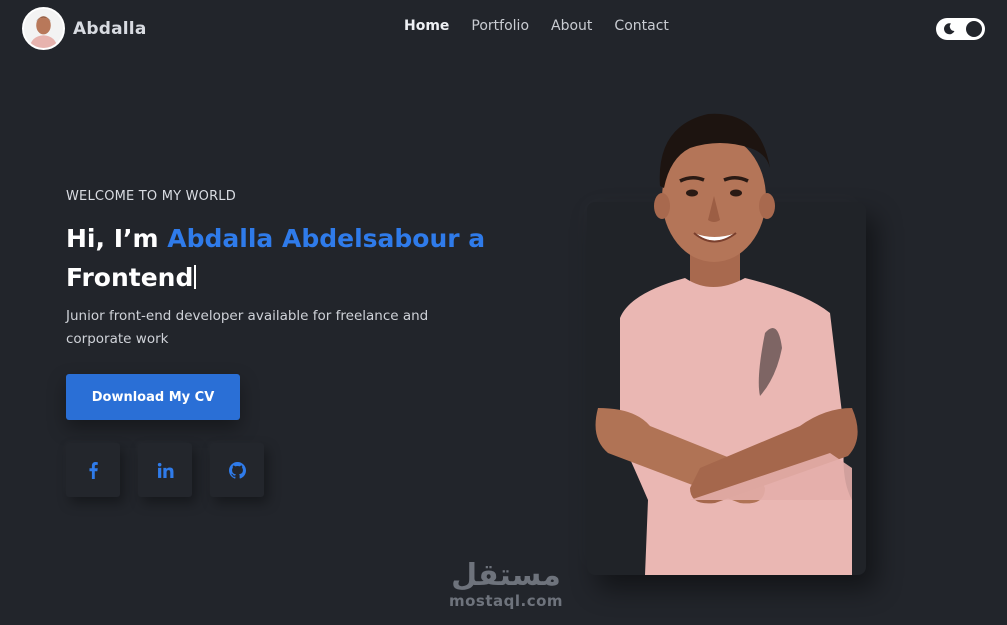 This screenshot has width=1007, height=625. I want to click on nav-link-portfolio: Portfolio, so click(500, 26).